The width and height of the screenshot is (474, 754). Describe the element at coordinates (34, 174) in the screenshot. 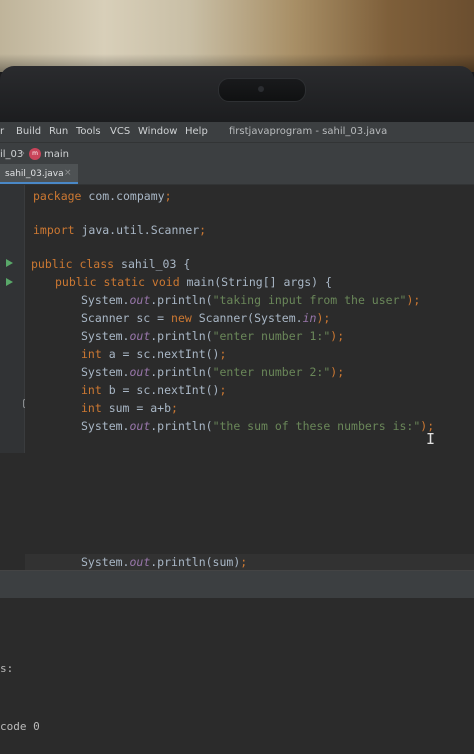

I see `tab-label: sahil_03.java` at that location.